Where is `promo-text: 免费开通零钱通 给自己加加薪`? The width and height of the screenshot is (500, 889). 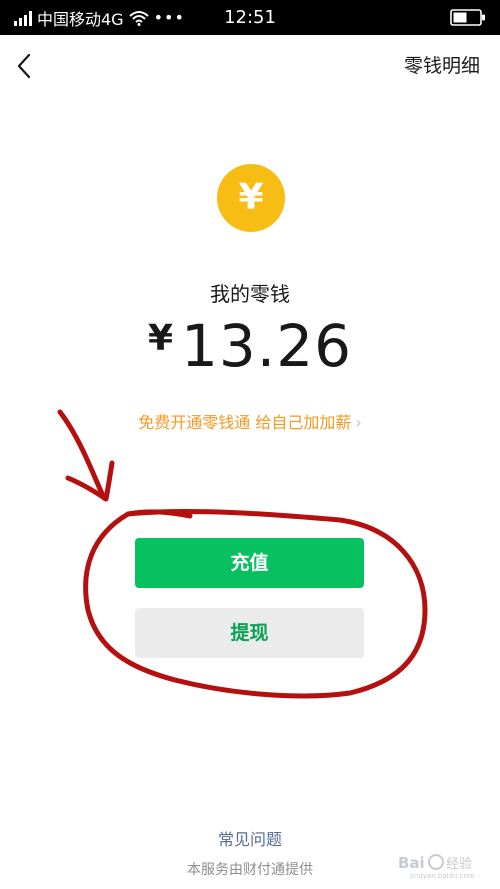
promo-text: 免费开通零钱通 给自己加加薪 is located at coordinates (244, 422).